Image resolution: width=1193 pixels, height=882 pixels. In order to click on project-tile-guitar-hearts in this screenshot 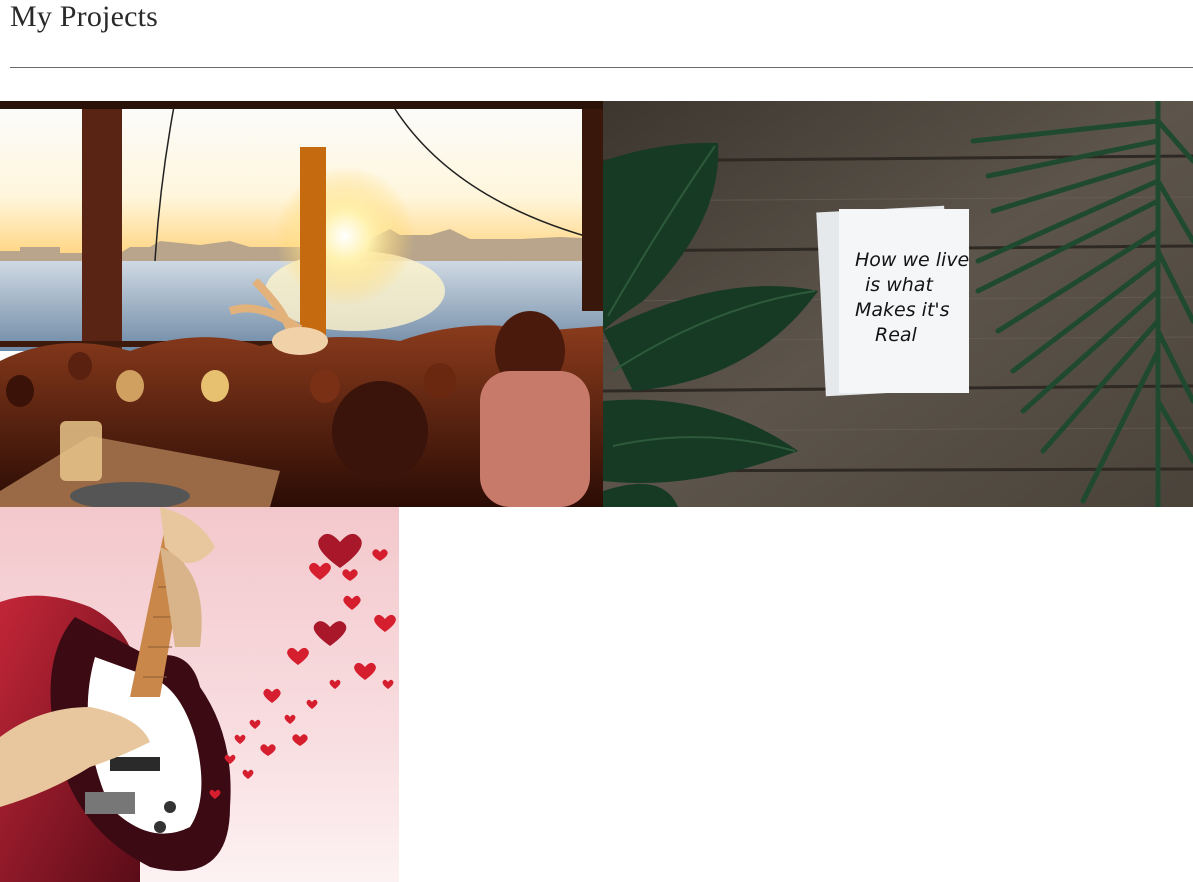, I will do `click(199, 694)`.